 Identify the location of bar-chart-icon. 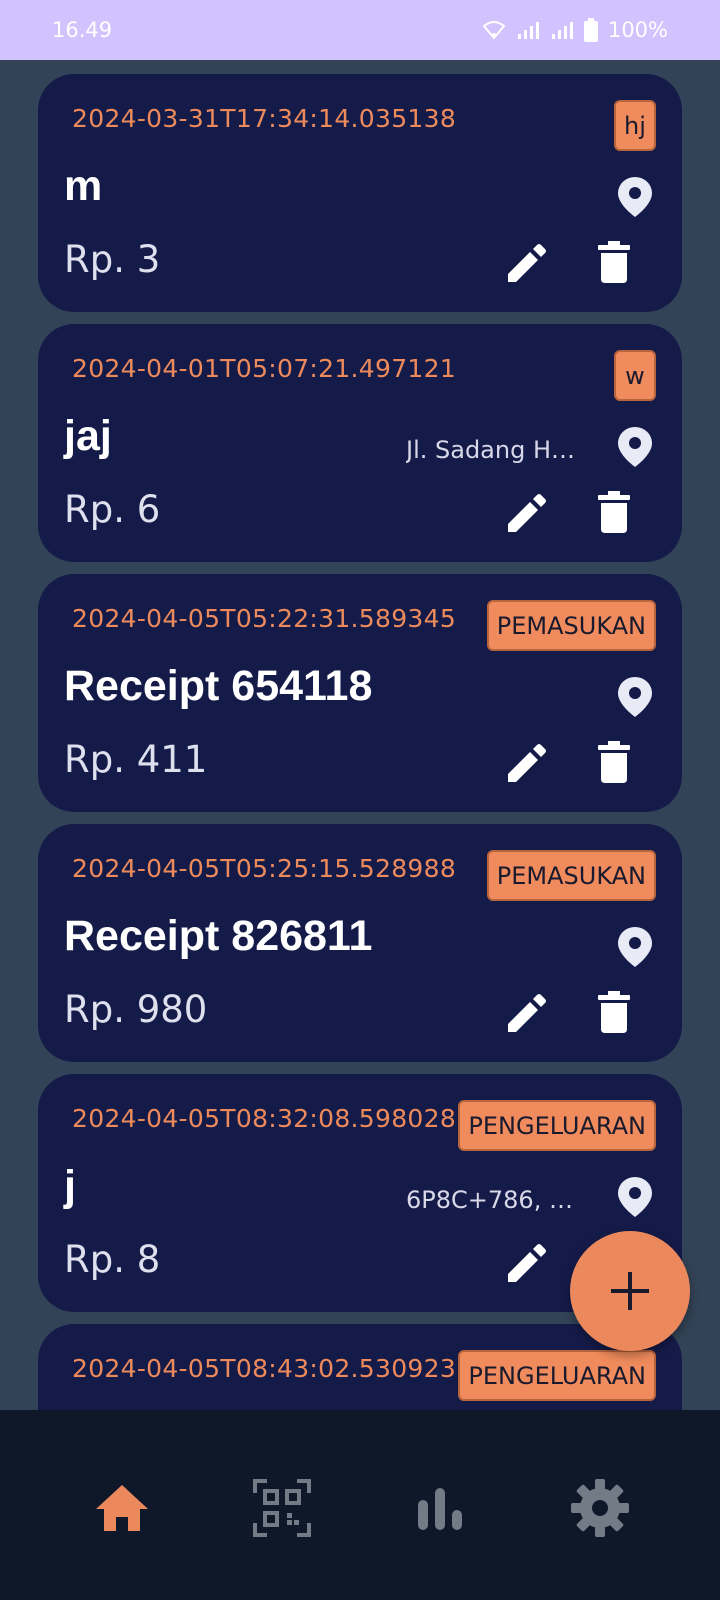
(440, 1509).